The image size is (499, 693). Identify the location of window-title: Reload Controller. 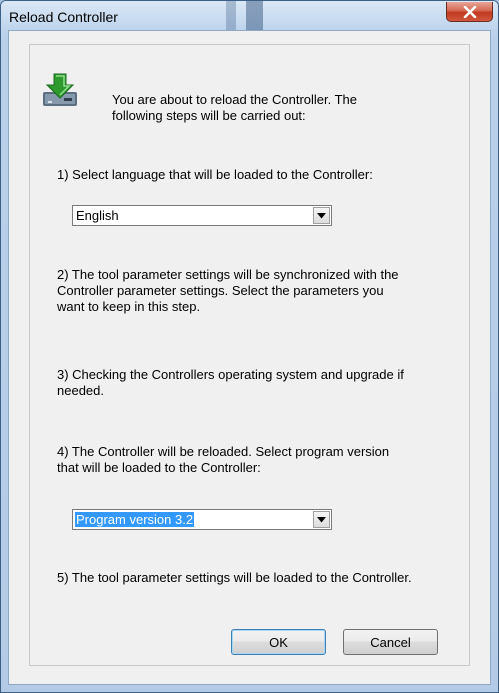
(63, 17).